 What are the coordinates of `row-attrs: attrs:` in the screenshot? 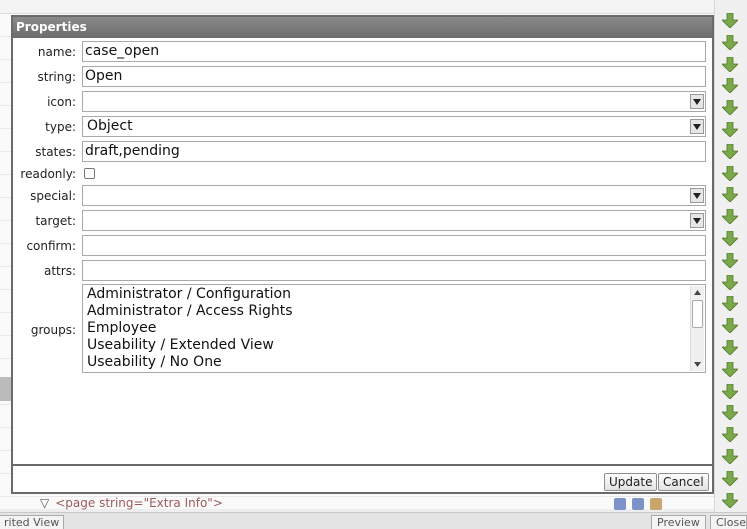 It's located at (362, 271).